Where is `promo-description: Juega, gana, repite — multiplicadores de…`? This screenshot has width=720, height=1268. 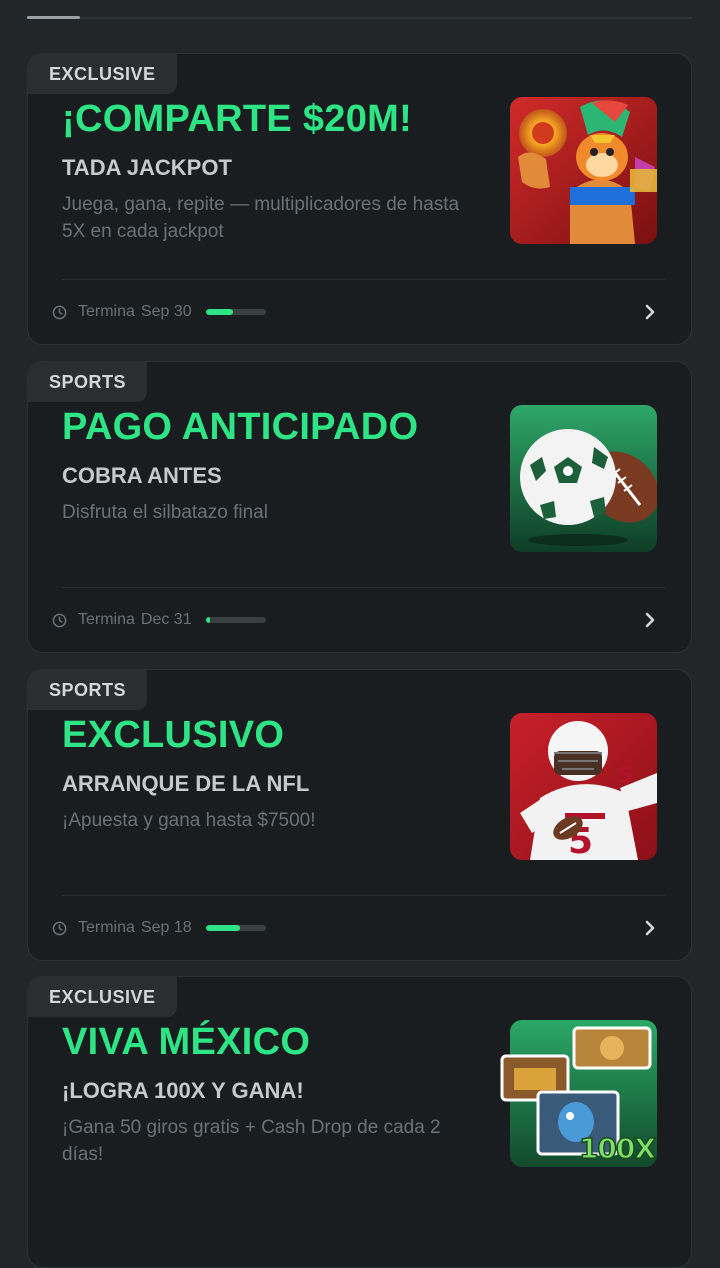
promo-description: Juega, gana, repite — multiplicadores de… is located at coordinates (261, 218).